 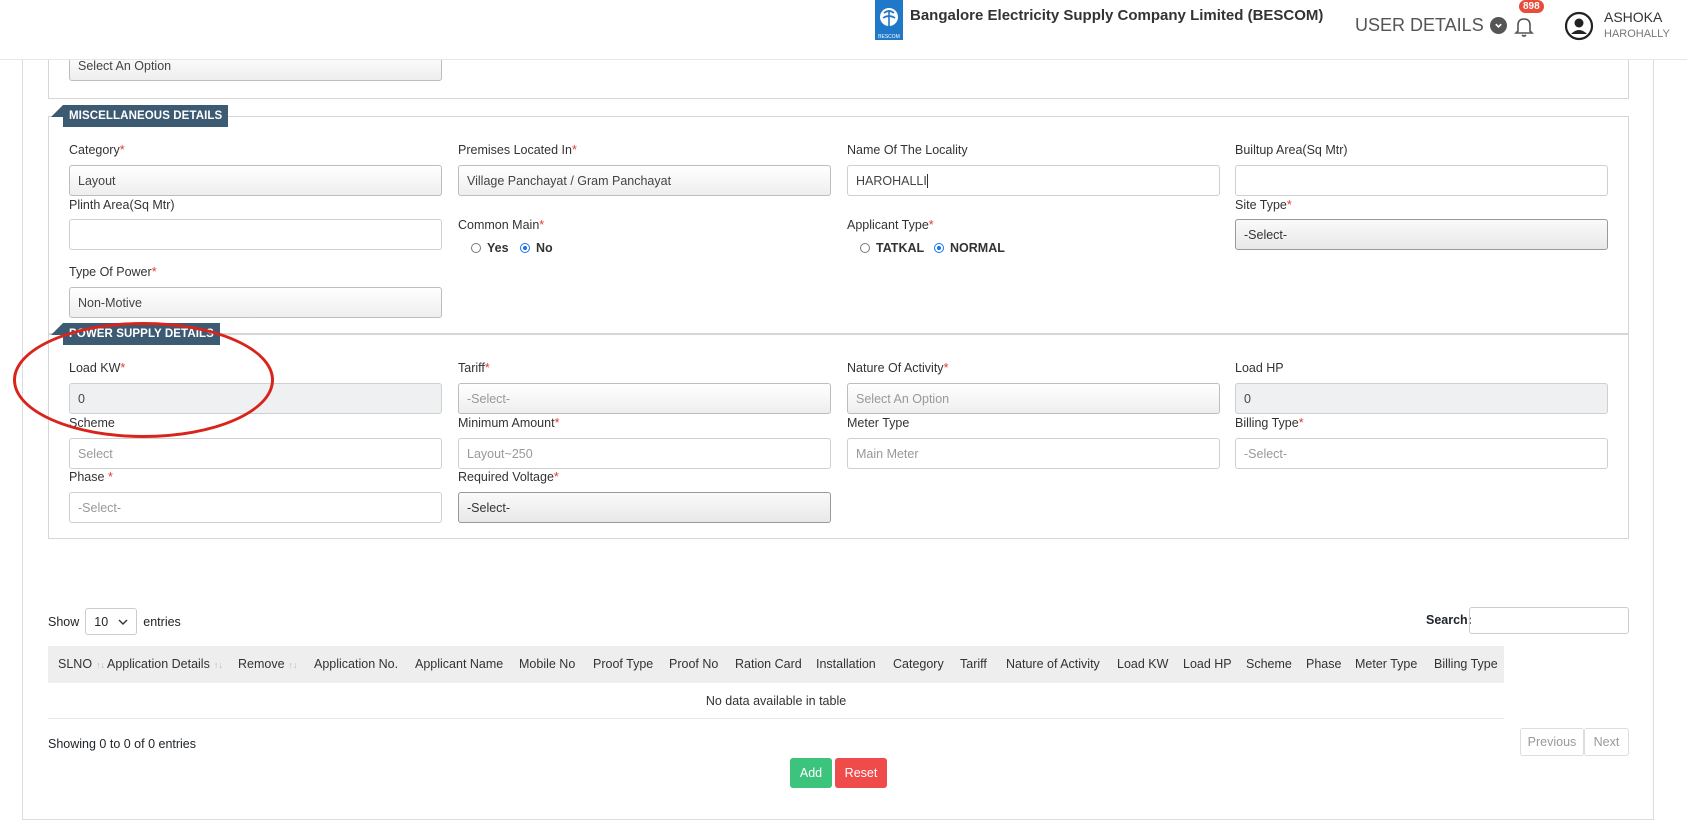 I want to click on min-amount-select: Layout~250, so click(x=644, y=453).